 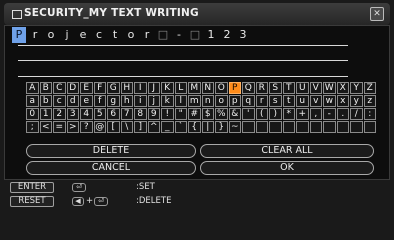 What do you see at coordinates (369, 114) in the screenshot?
I see `key: :` at bounding box center [369, 114].